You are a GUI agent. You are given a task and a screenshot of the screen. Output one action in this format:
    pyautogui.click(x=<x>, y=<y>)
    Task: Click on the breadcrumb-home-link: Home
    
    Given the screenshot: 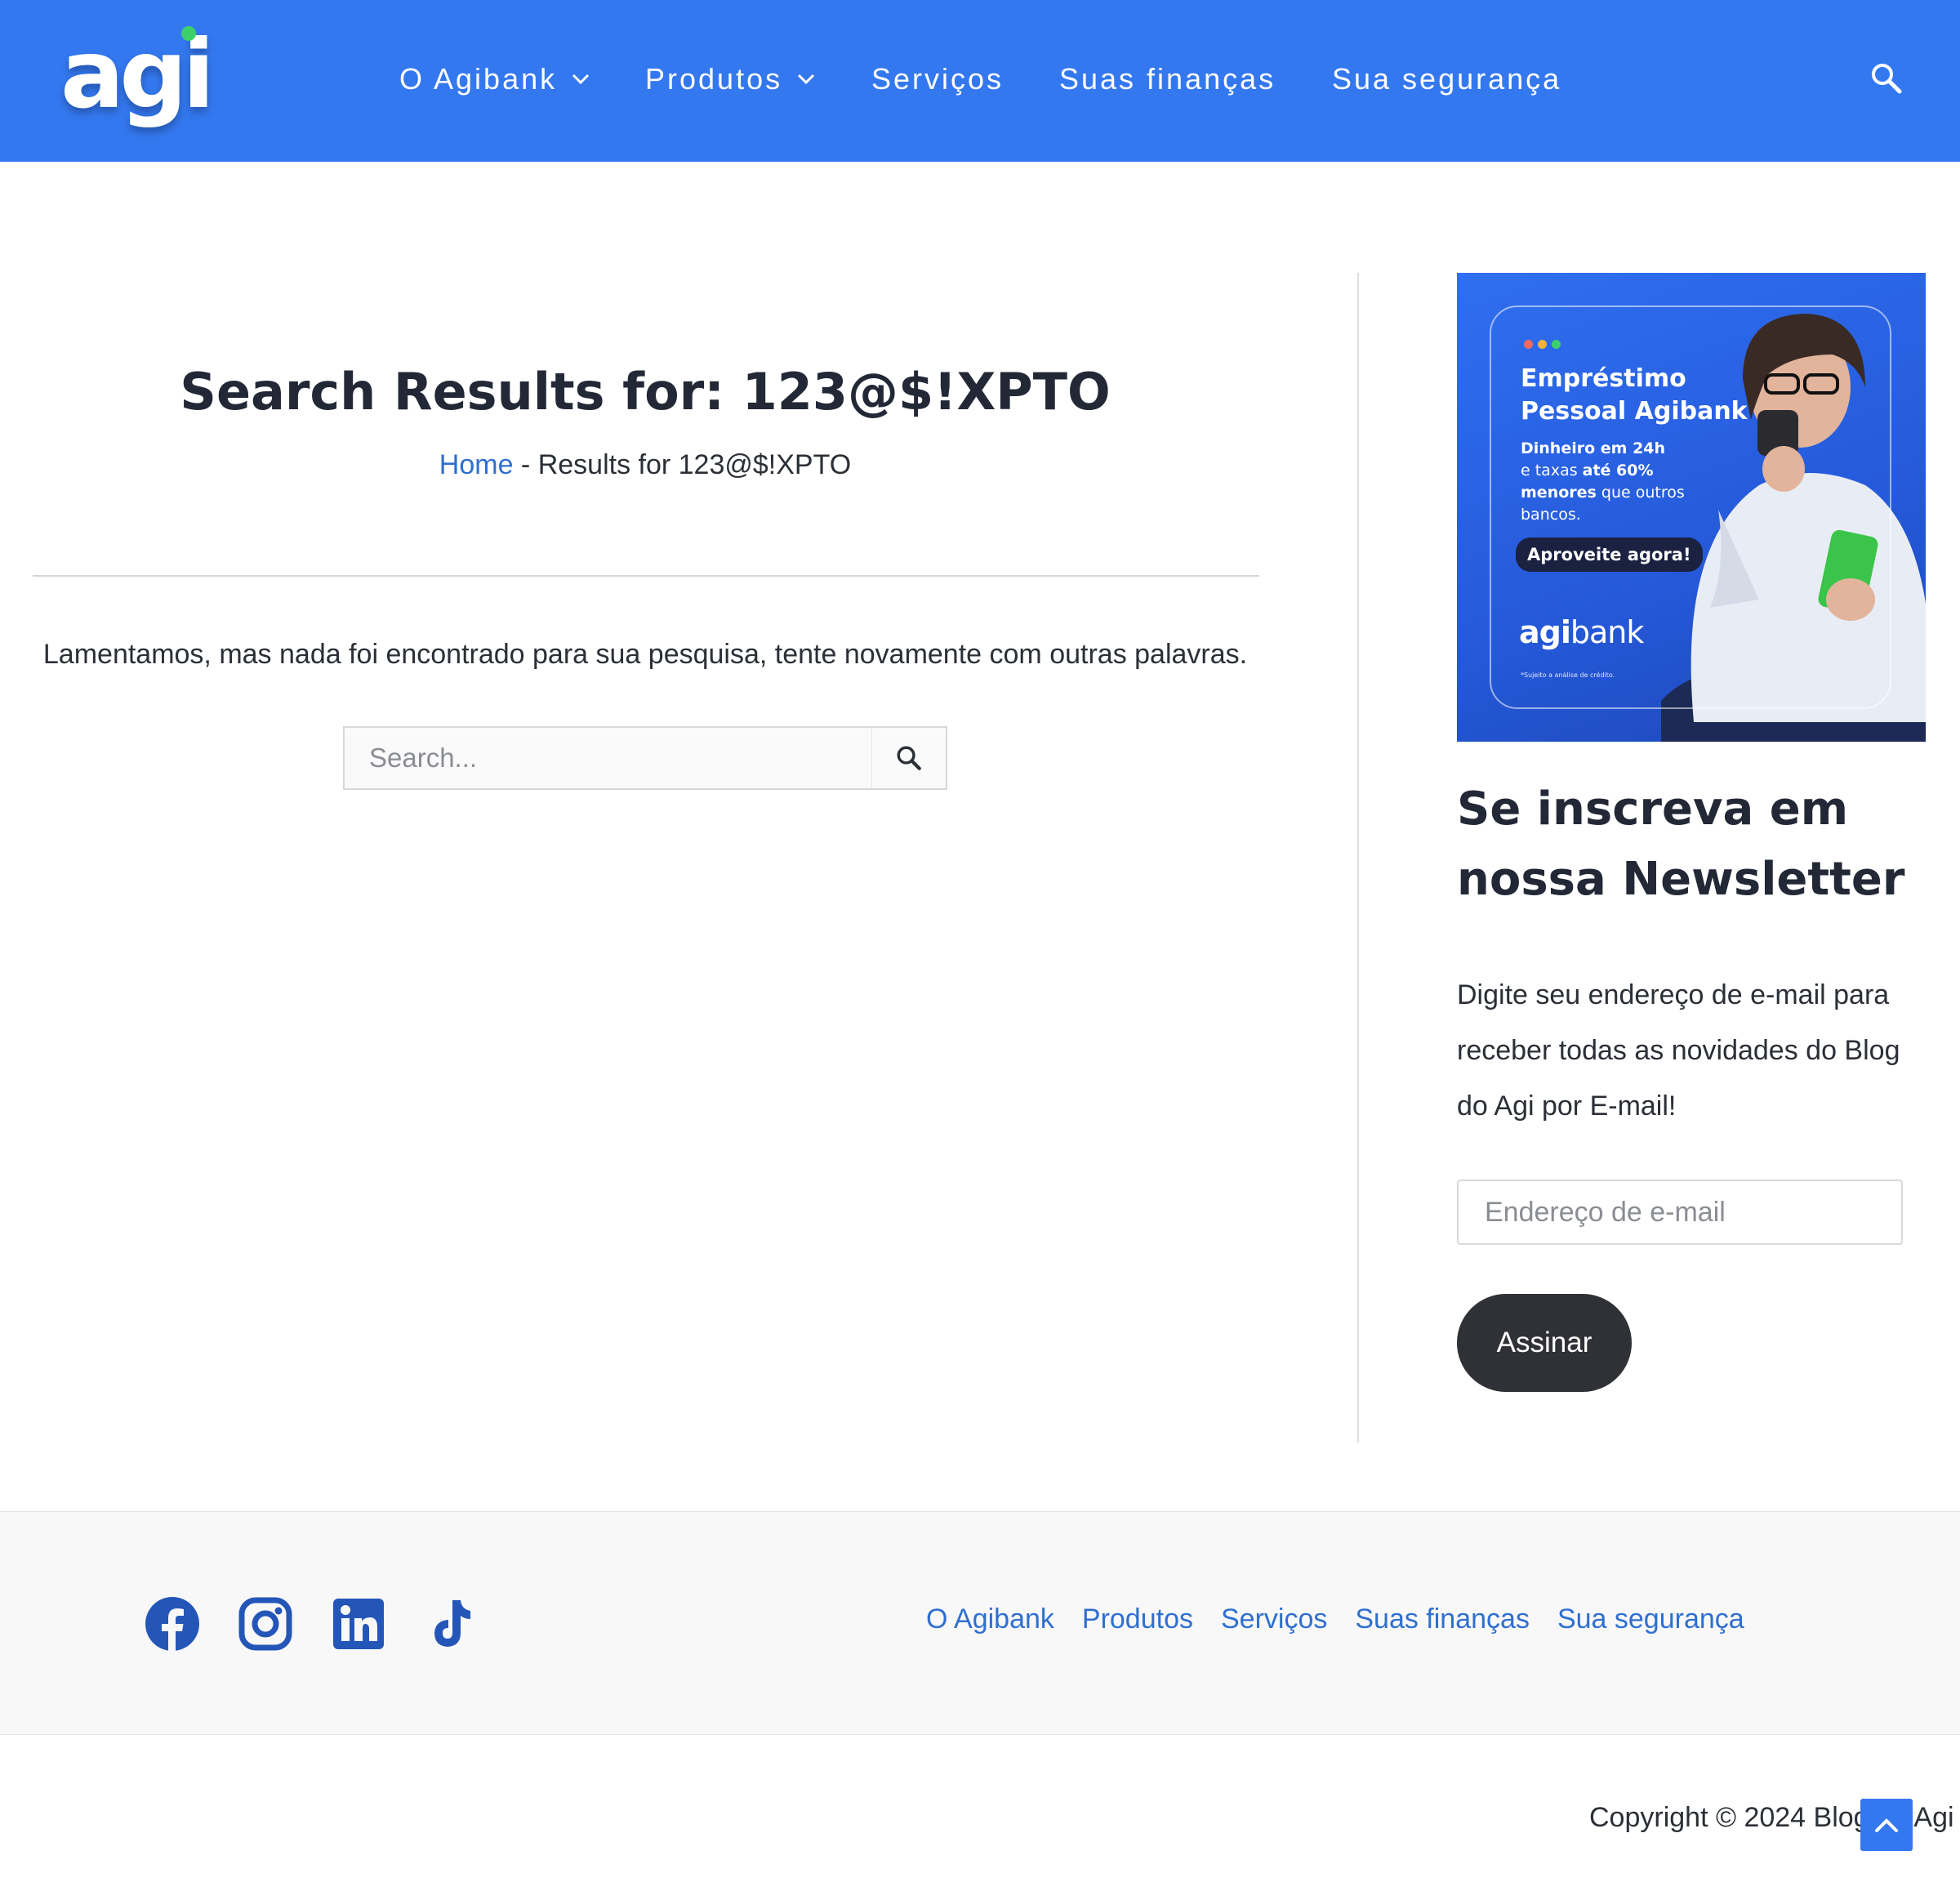 What is the action you would take?
    pyautogui.click(x=476, y=464)
    